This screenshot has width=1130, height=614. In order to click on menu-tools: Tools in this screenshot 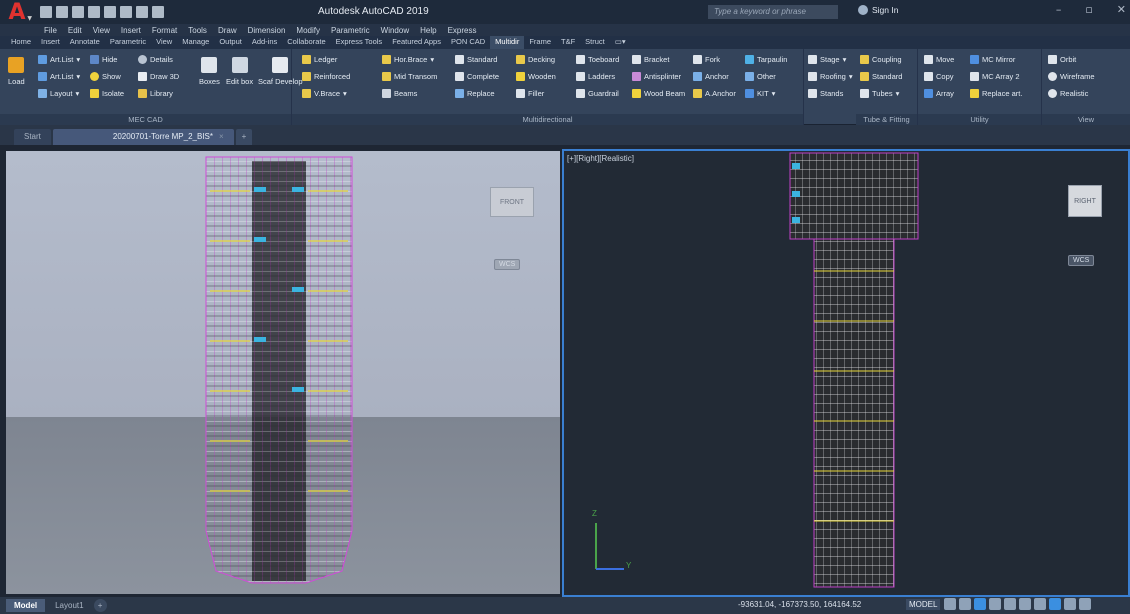, I will do `click(197, 30)`.